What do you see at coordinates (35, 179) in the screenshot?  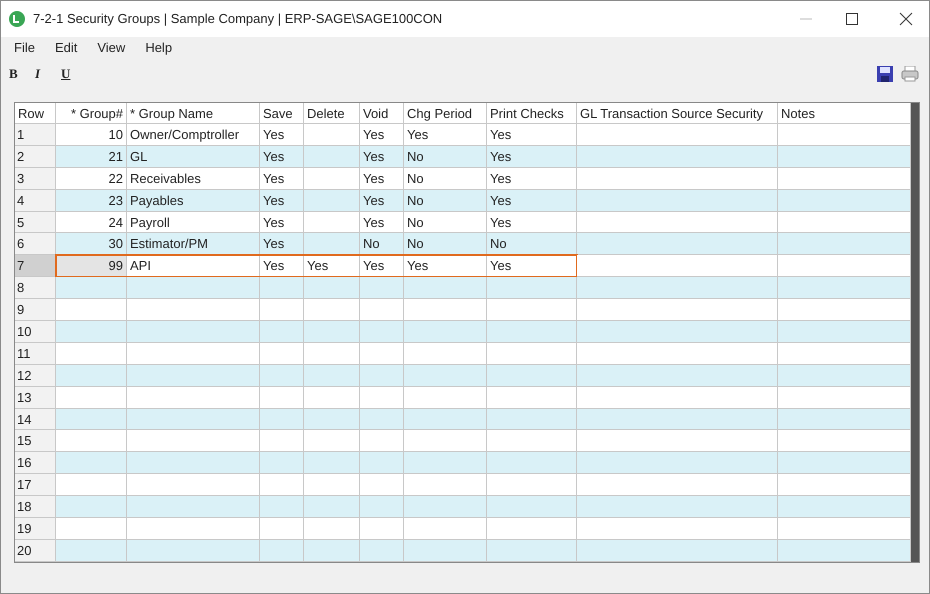 I see `row-number-cell: 3` at bounding box center [35, 179].